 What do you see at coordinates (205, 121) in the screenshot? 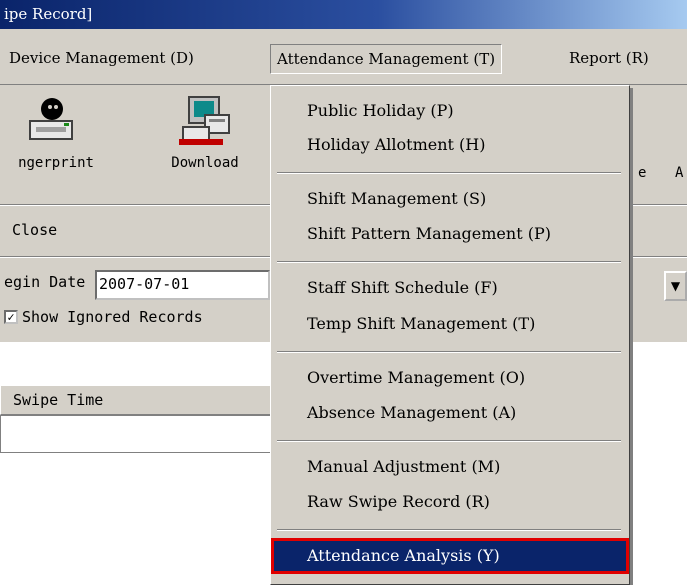
I see `download-computer-icon` at bounding box center [205, 121].